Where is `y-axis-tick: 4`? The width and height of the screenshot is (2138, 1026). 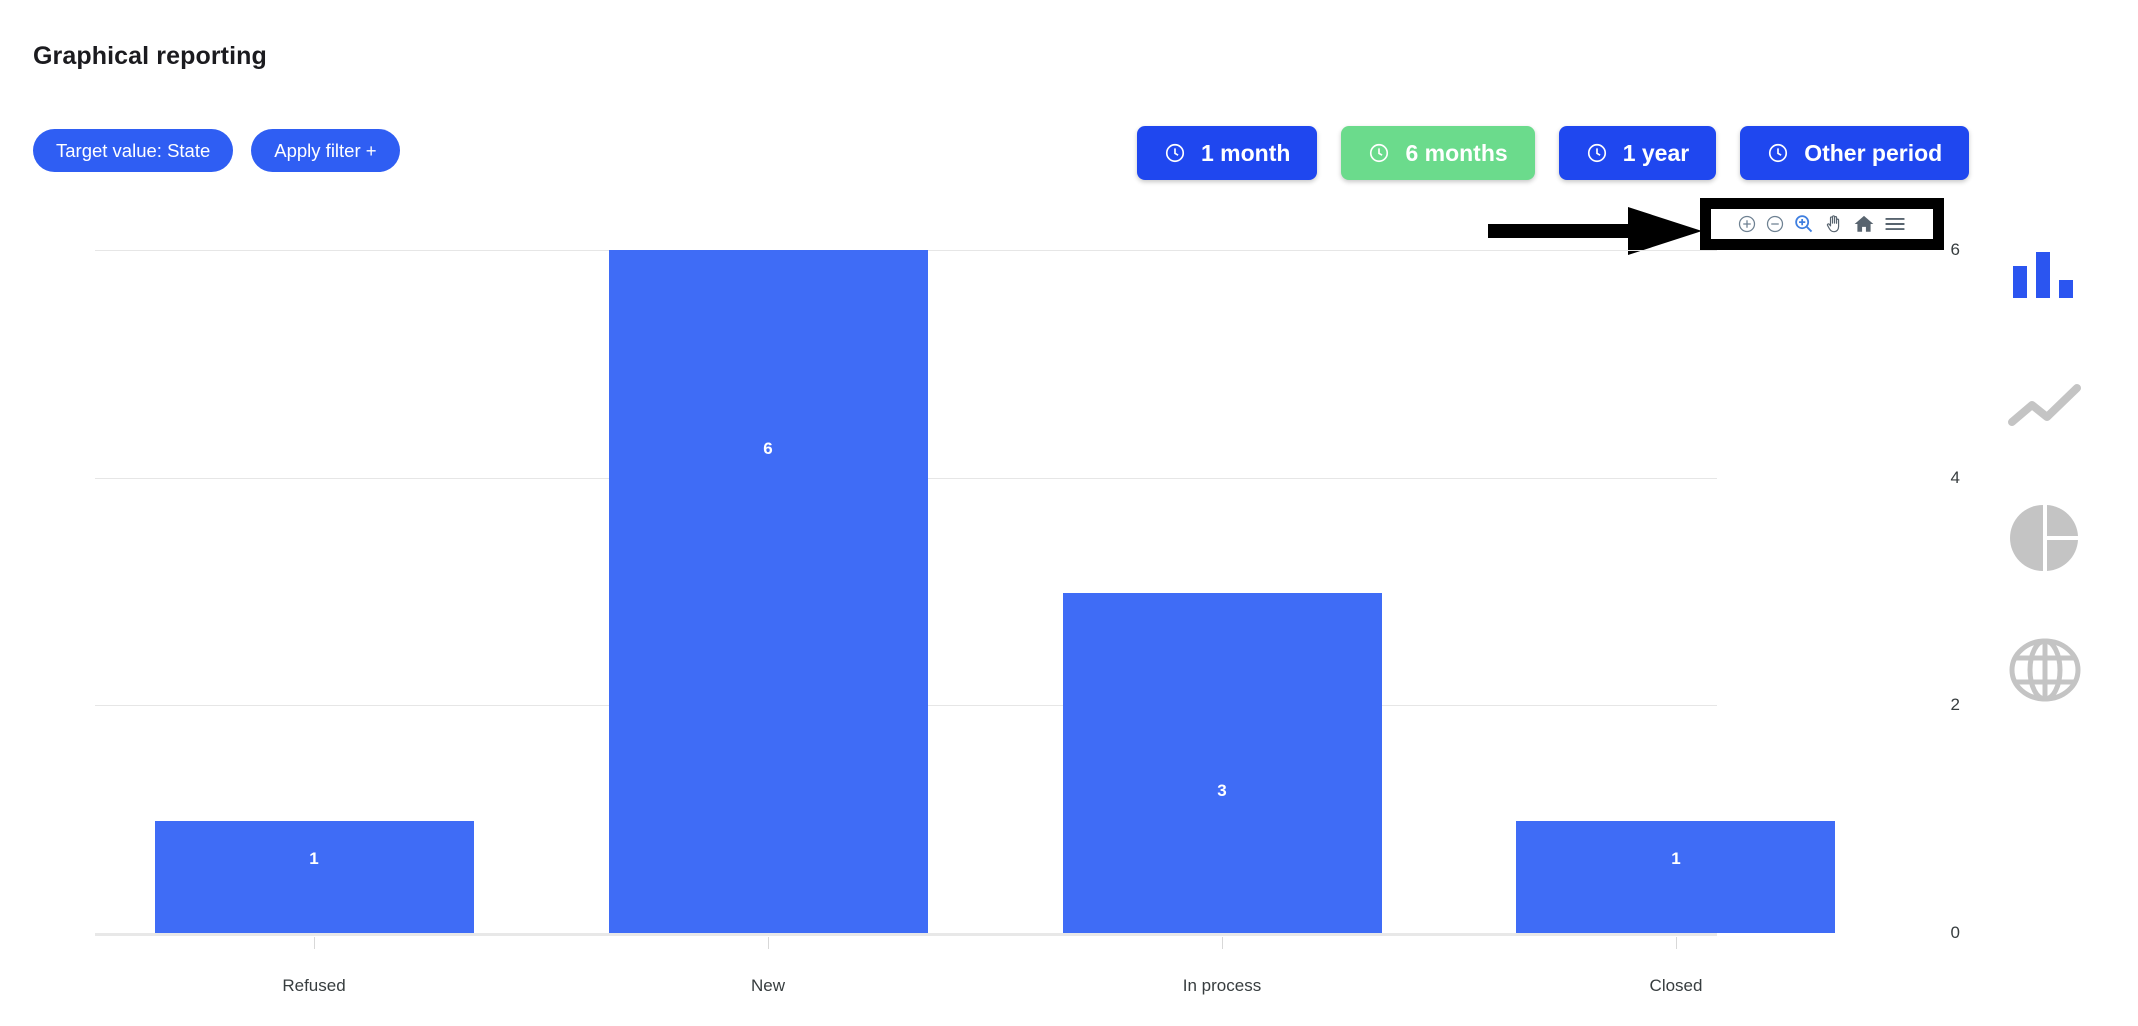
y-axis-tick: 4 is located at coordinates (1955, 477).